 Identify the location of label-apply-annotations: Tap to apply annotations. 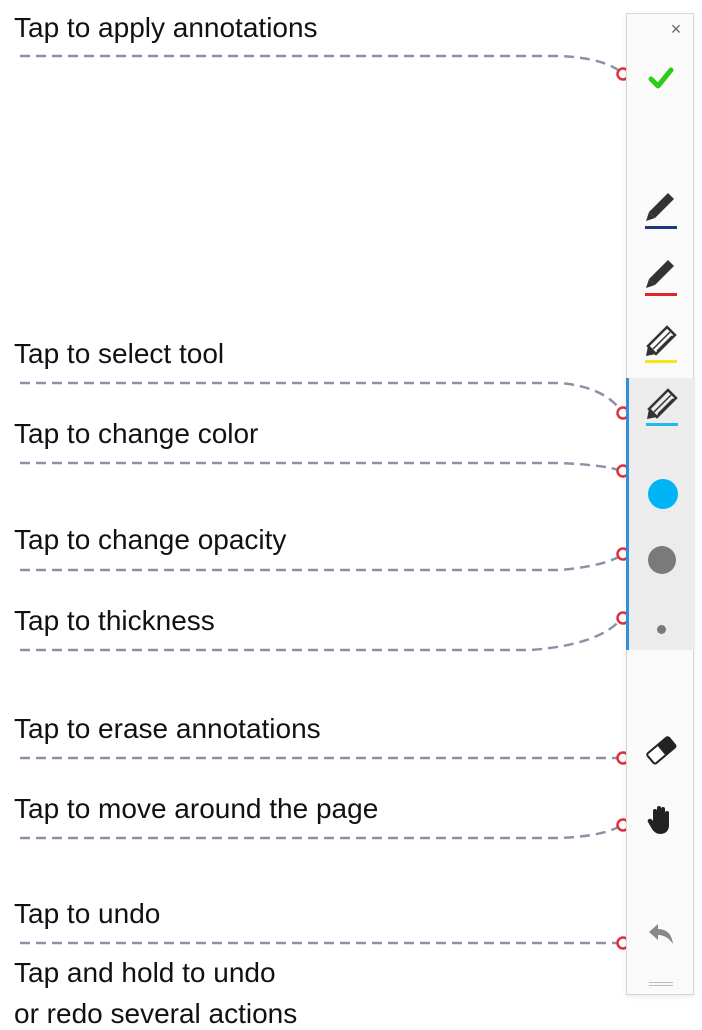
(166, 27).